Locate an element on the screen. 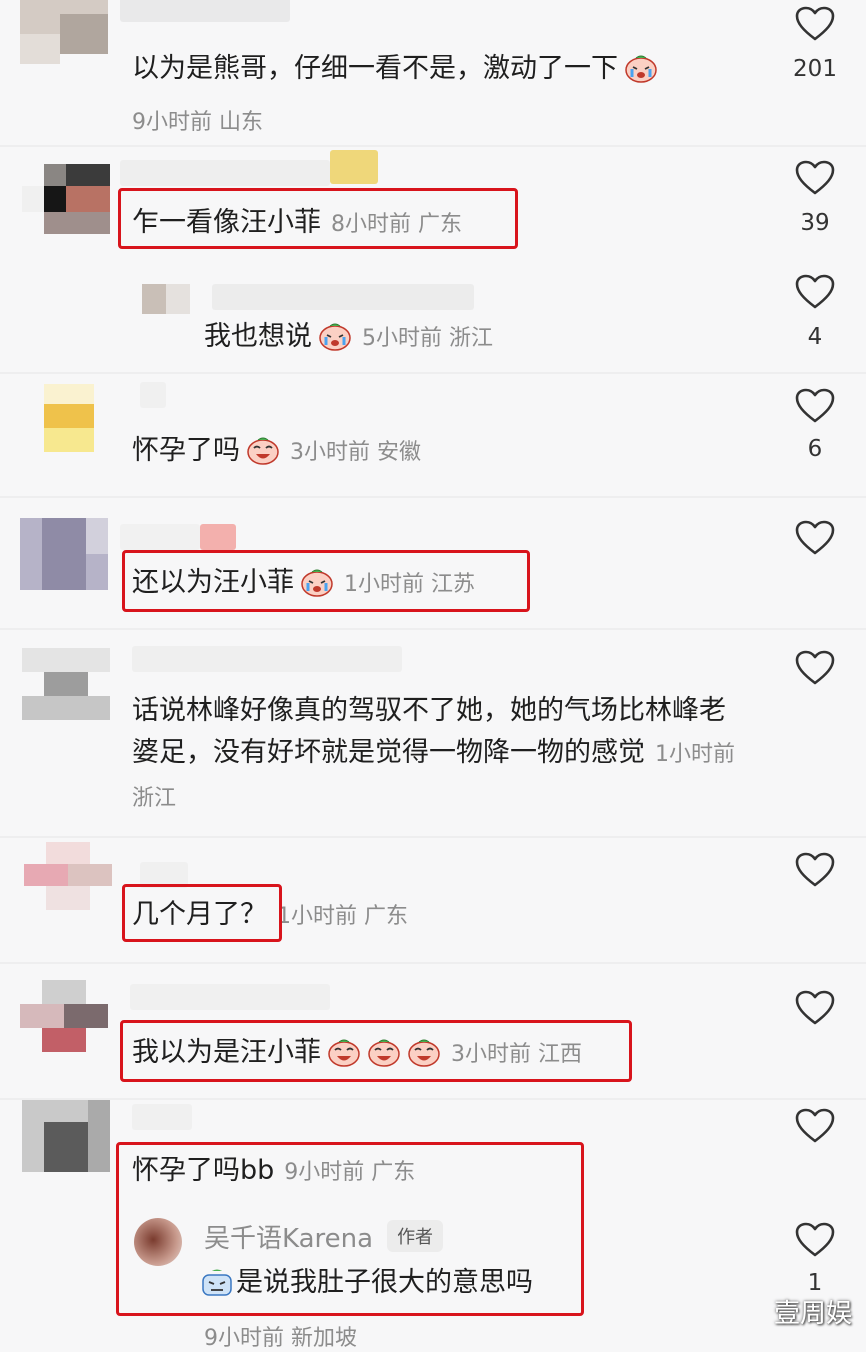 The width and height of the screenshot is (866, 1352). reply-text: 我也想说 5小时前 浙江 is located at coordinates (348, 338).